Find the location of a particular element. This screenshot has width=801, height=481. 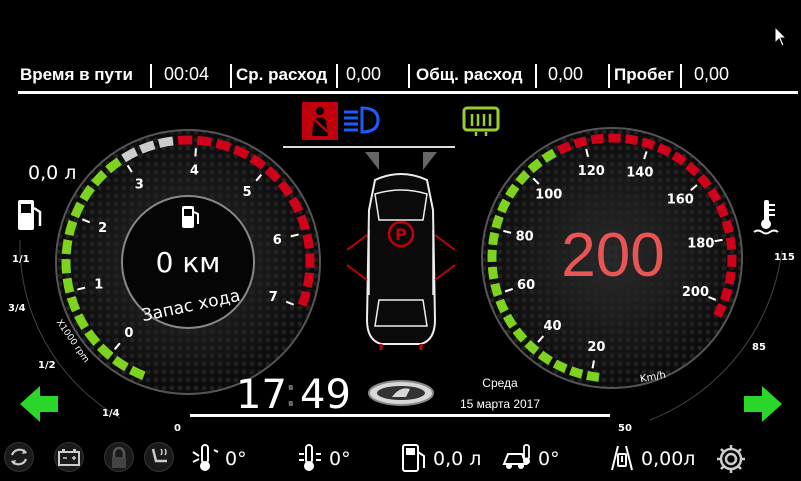

fuel-used-icon is located at coordinates (622, 460).